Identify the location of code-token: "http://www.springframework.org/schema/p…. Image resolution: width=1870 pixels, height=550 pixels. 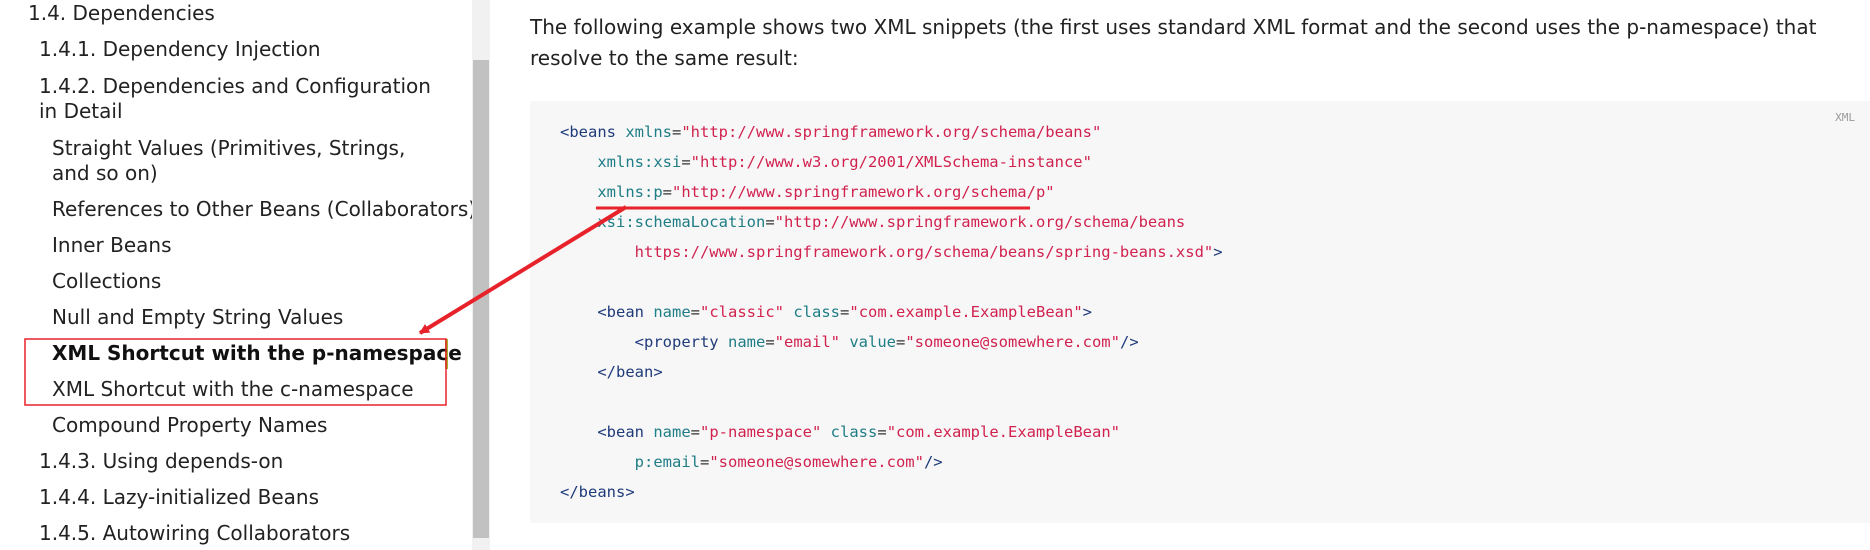
(863, 192).